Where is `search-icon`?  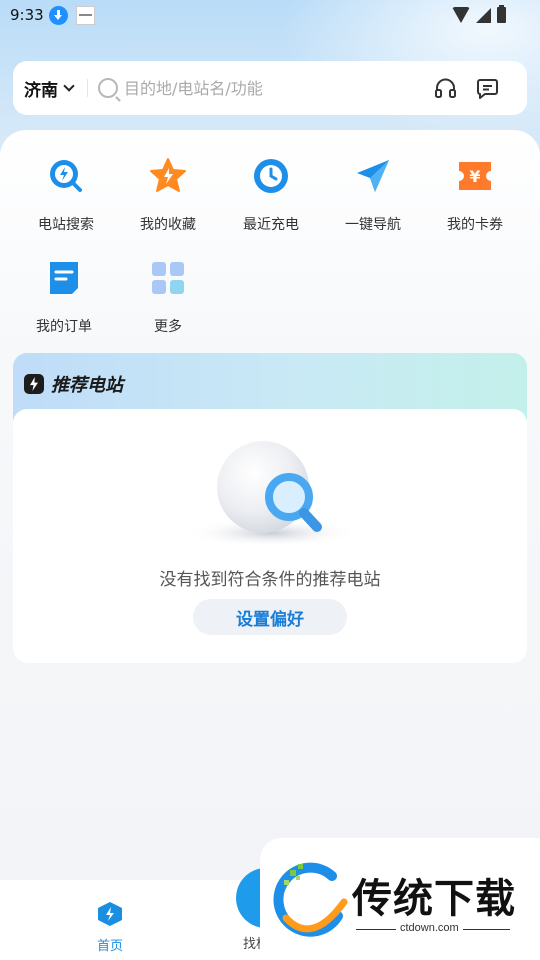
search-icon is located at coordinates (108, 88).